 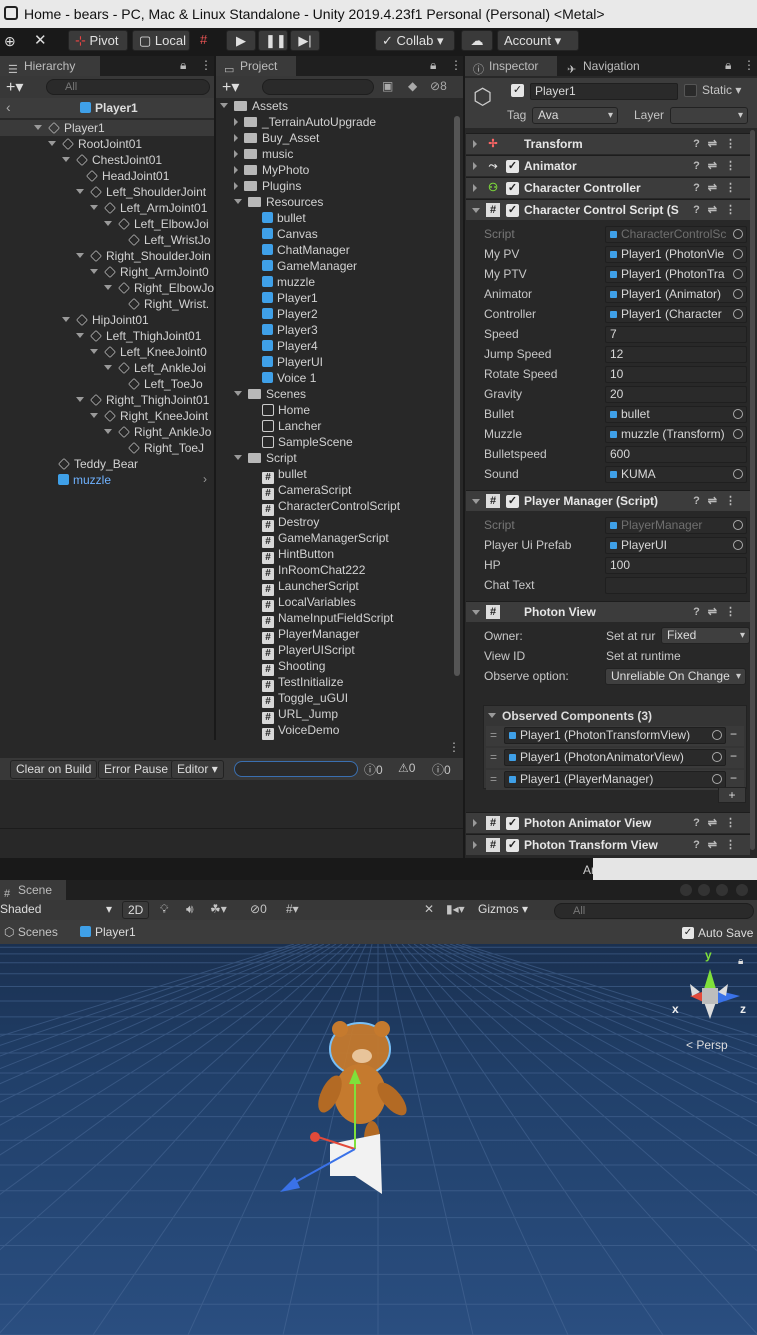 What do you see at coordinates (156, 224) in the screenshot?
I see `hierarchy-item: Left_ElbowJoi` at bounding box center [156, 224].